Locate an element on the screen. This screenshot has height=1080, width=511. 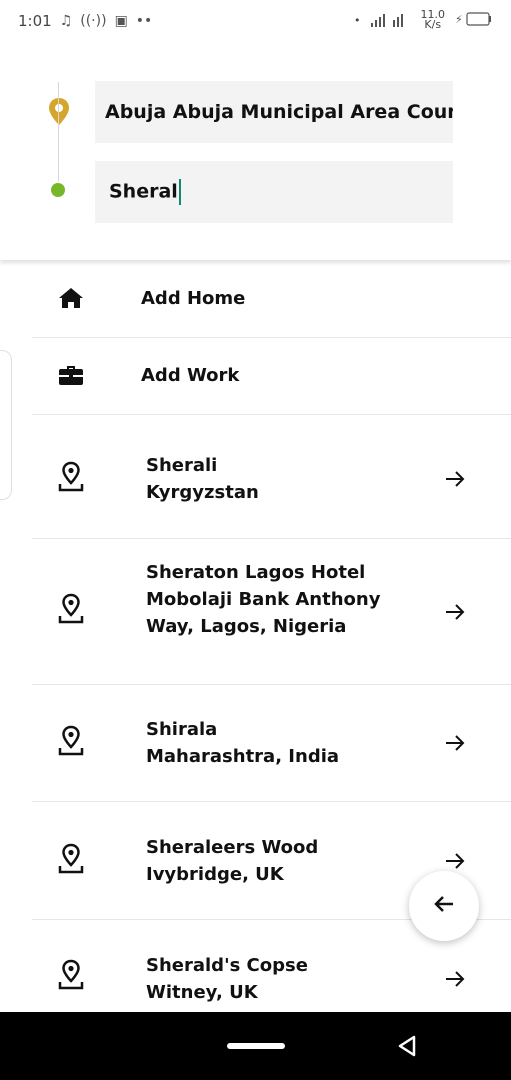
arrow-left-icon is located at coordinates (444, 906).